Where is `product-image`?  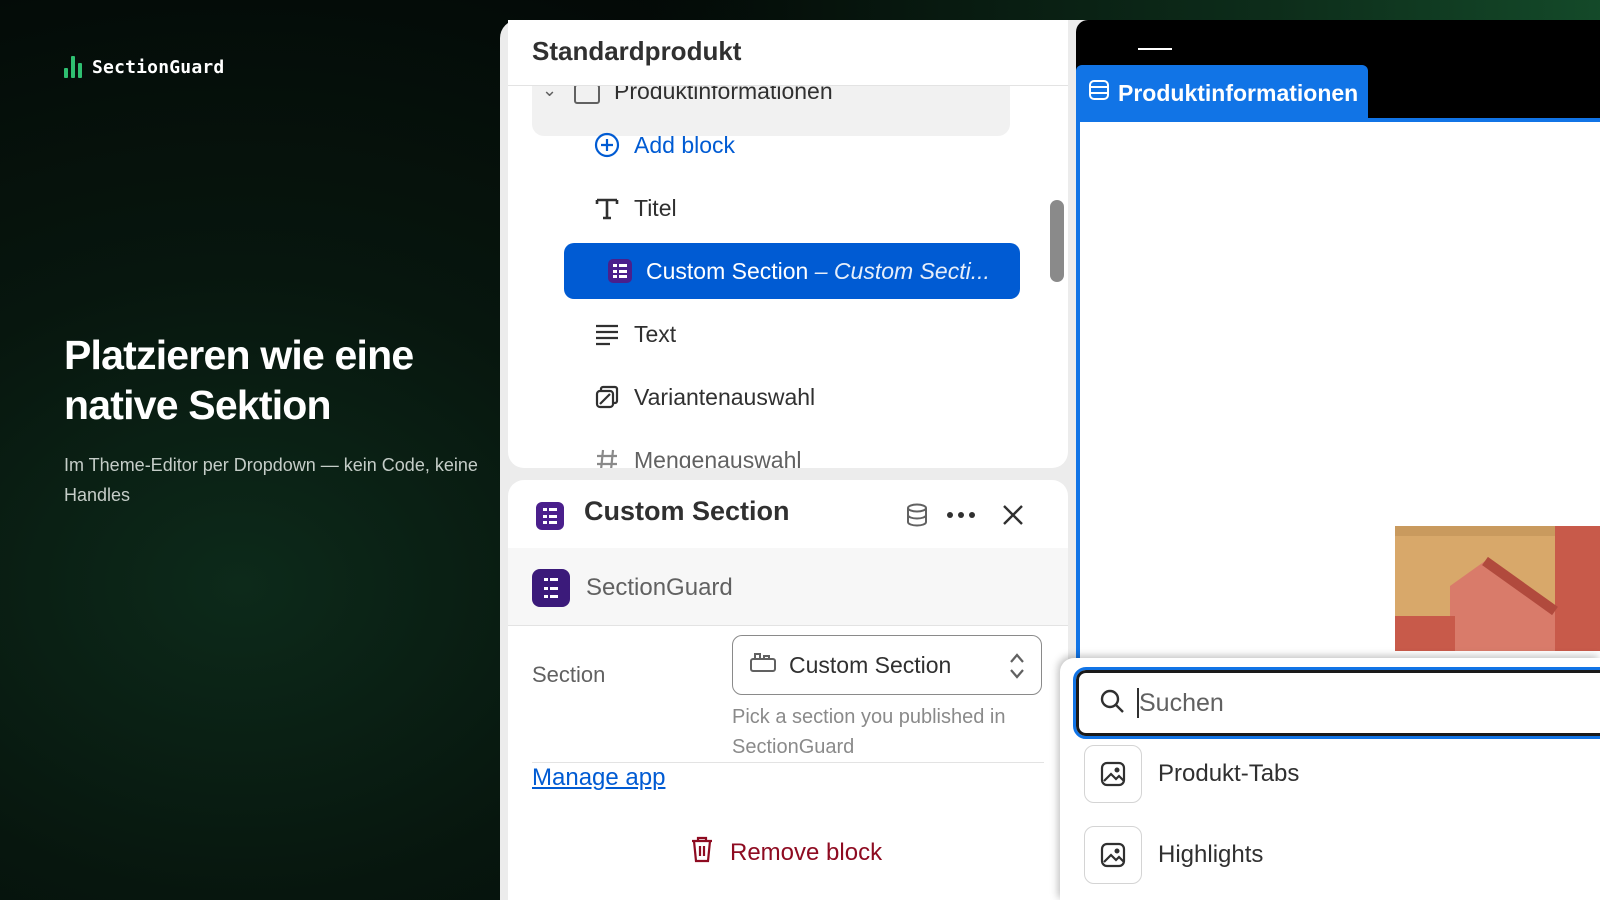 product-image is located at coordinates (1497, 588).